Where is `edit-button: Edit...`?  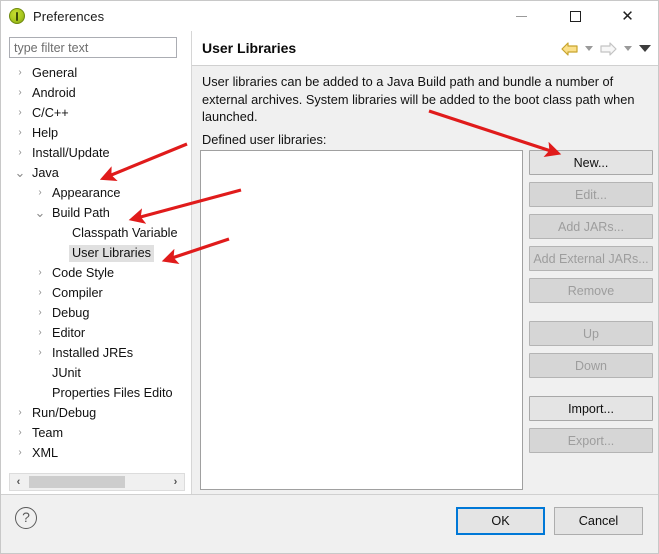
edit-button: Edit... is located at coordinates (591, 194).